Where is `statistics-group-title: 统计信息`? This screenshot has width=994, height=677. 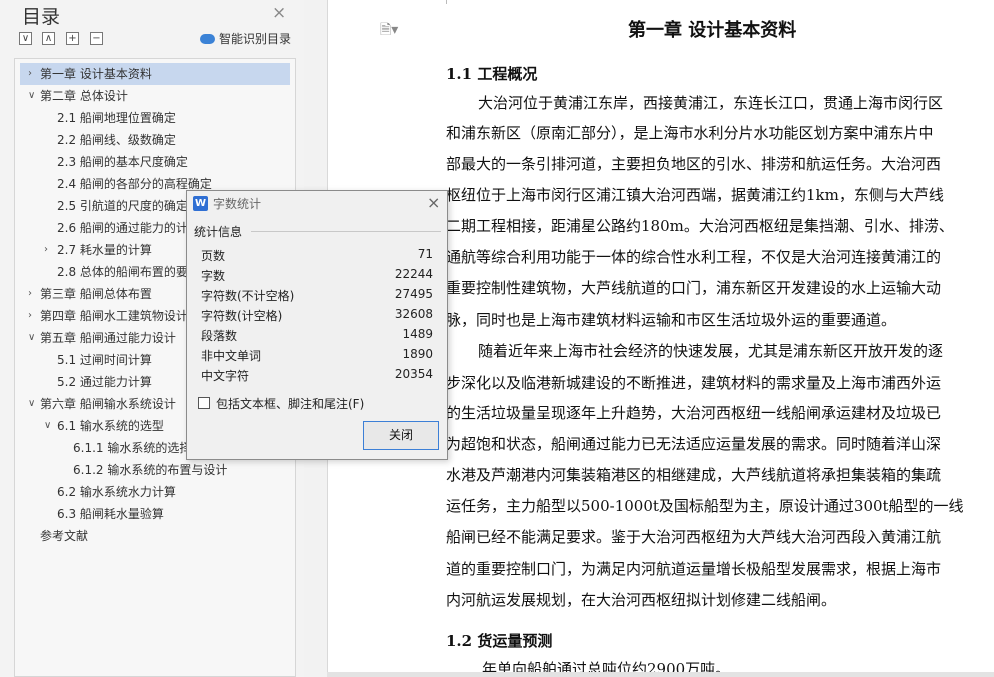 statistics-group-title: 统计信息 is located at coordinates (218, 232).